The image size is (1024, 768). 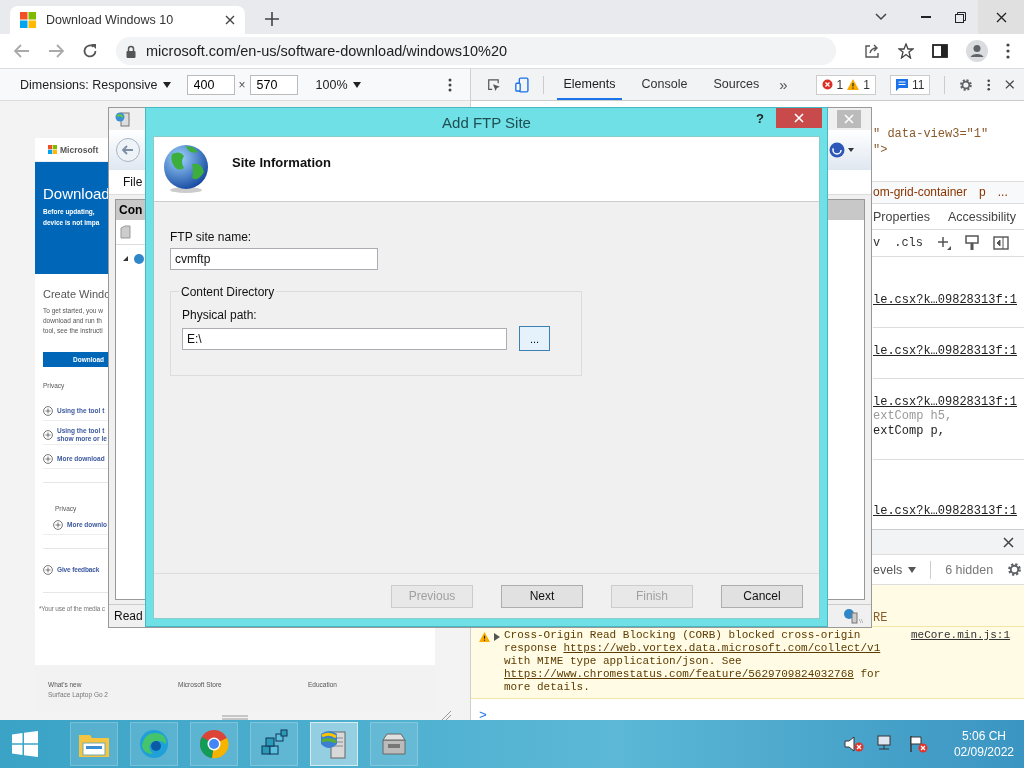 What do you see at coordinates (344, 338) in the screenshot?
I see `path-field: E:\` at bounding box center [344, 338].